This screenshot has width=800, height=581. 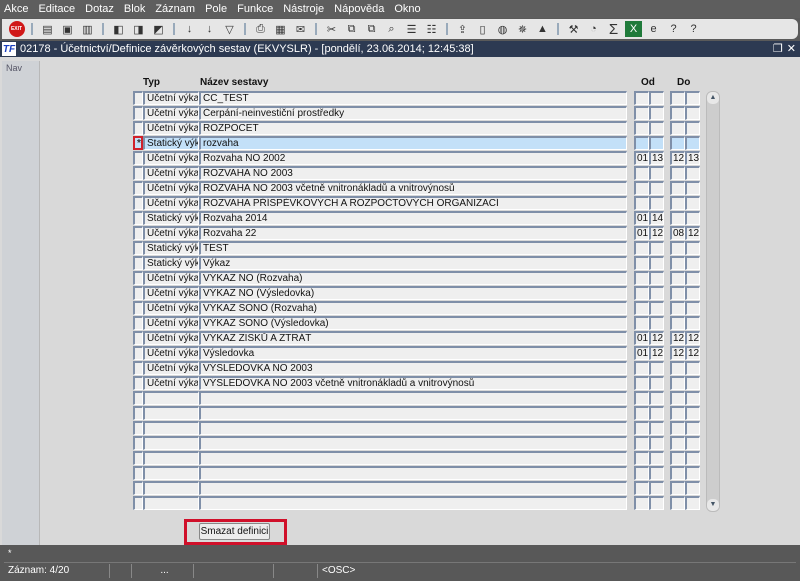 I want to click on cell-nazev, so click(x=413, y=413).